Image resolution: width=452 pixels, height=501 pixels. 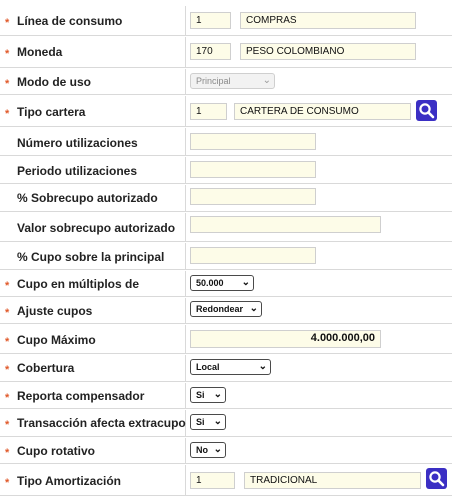 I want to click on cupo-multiplos-select: 50.000 ⌄, so click(x=222, y=283).